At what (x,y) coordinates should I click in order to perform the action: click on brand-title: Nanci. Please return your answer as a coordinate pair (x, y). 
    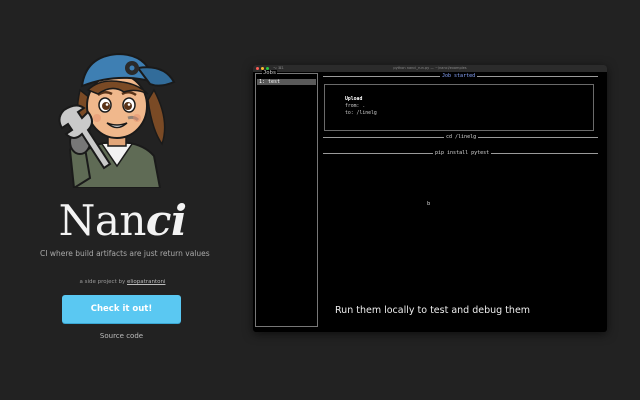
    Looking at the image, I should click on (122, 221).